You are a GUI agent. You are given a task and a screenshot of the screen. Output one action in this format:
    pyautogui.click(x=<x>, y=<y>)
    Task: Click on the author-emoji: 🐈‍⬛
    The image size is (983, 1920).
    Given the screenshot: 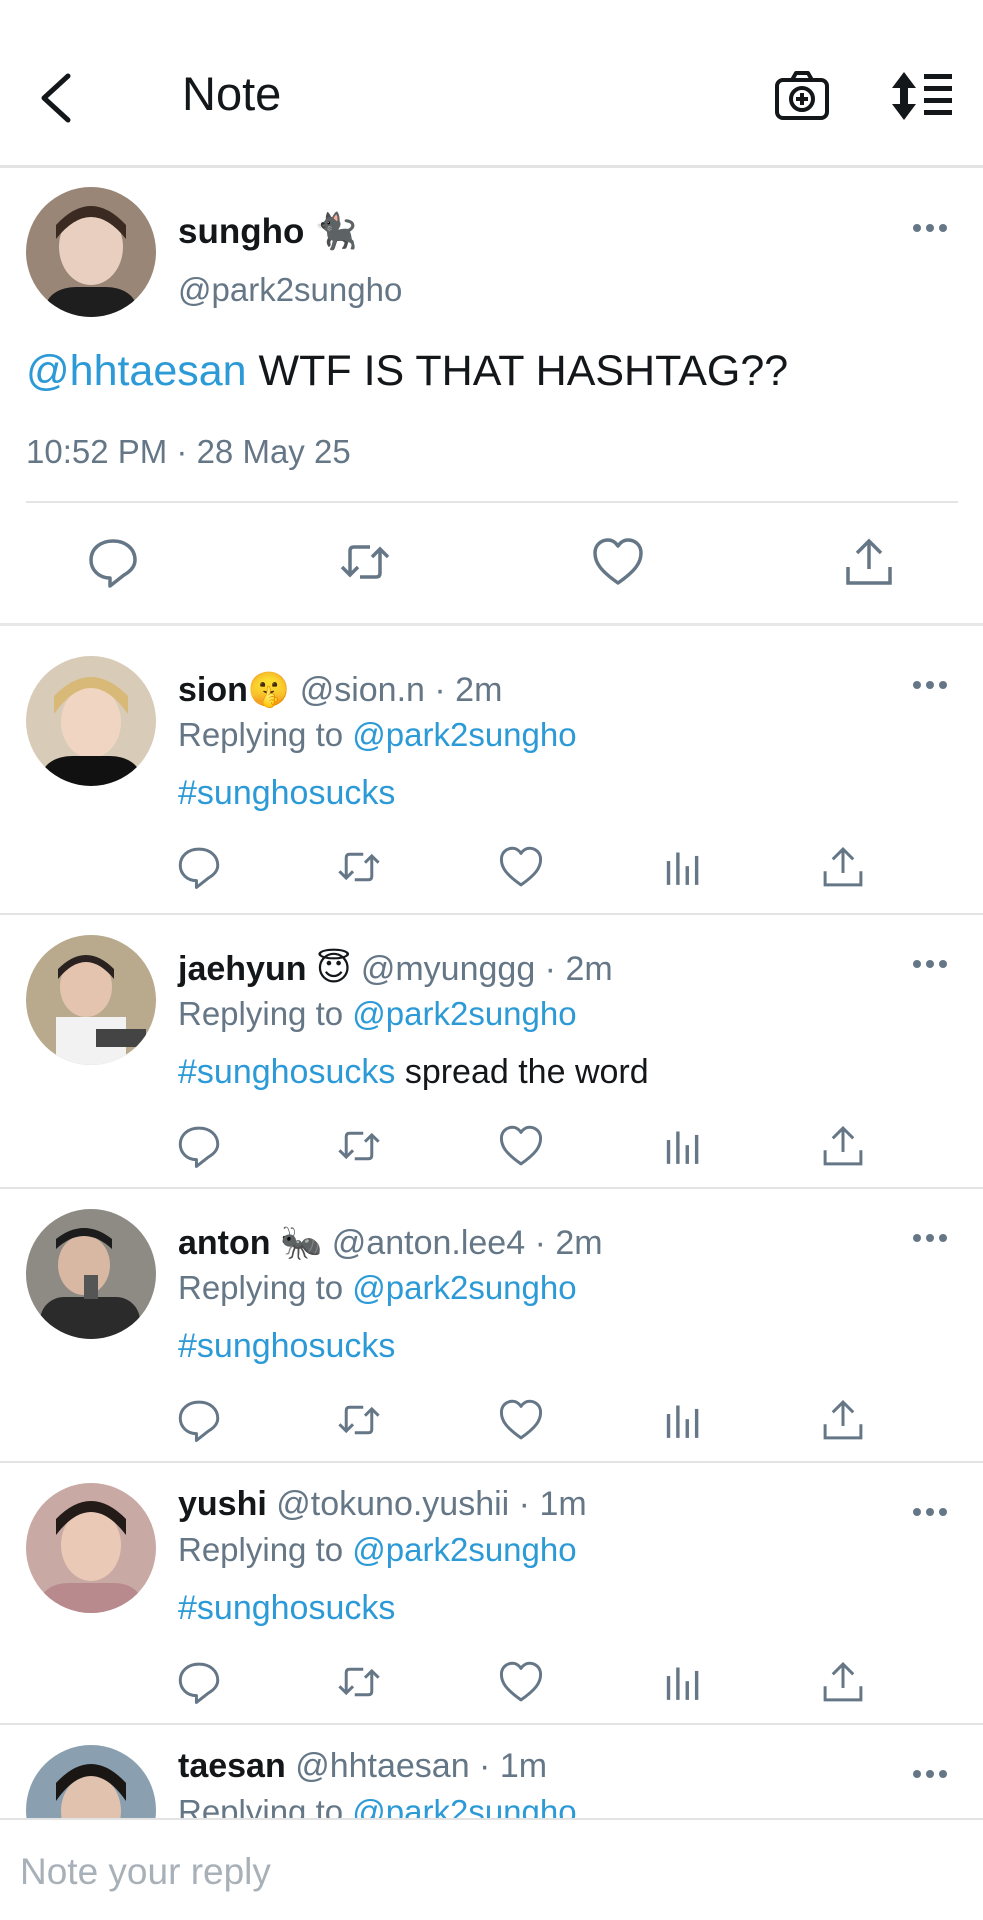 What is the action you would take?
    pyautogui.click(x=336, y=231)
    